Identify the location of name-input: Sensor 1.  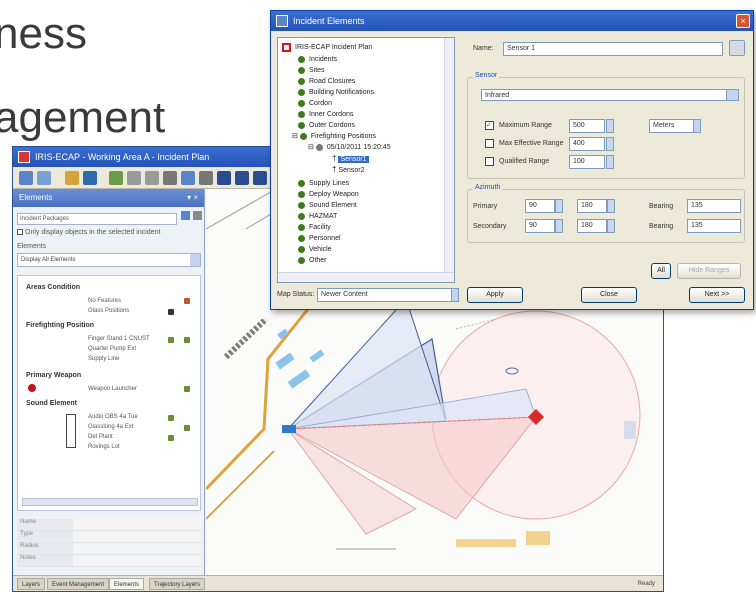
(613, 49).